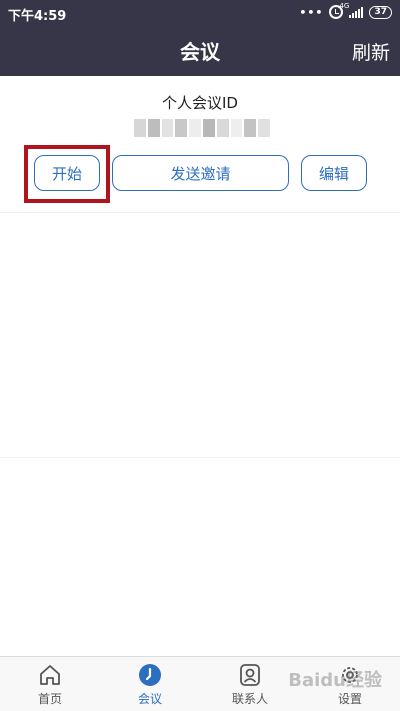  Describe the element at coordinates (200, 52) in the screenshot. I see `page-title: 会议` at that location.